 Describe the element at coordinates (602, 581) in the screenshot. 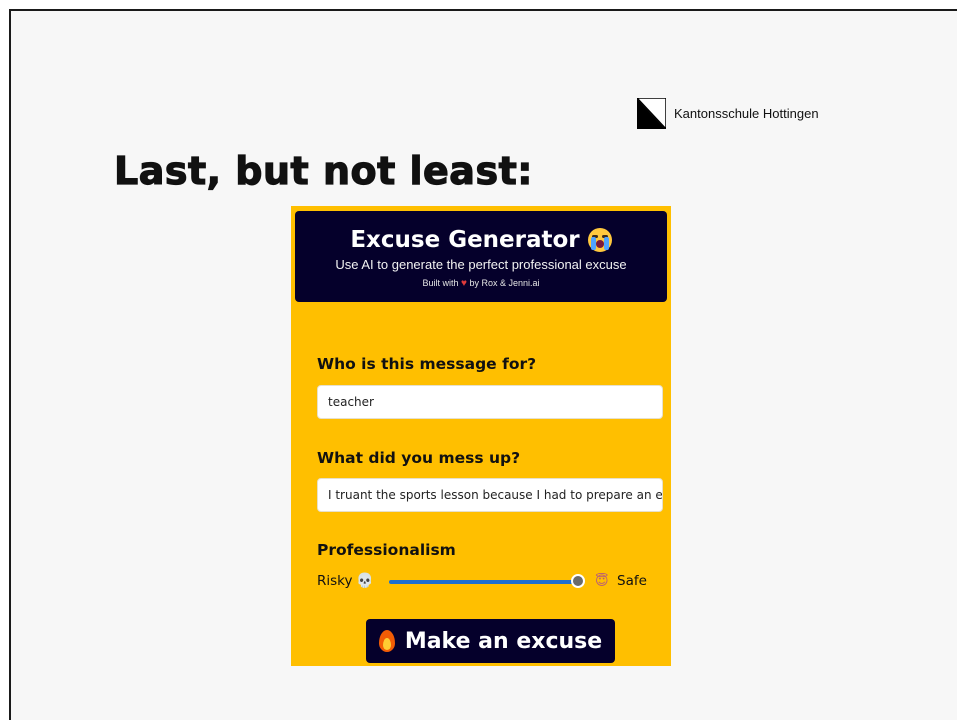

I see `angel-face-icon: 😇` at that location.